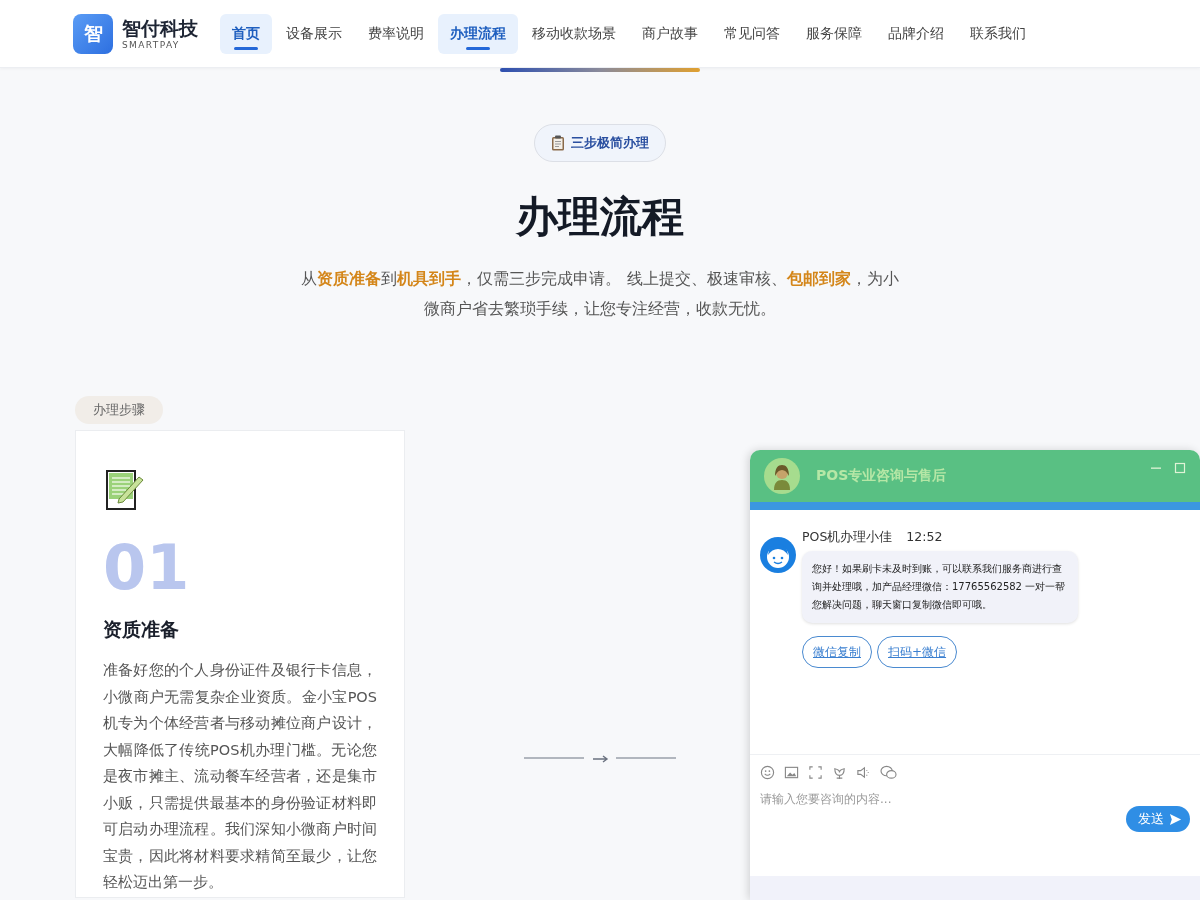 The width and height of the screenshot is (1200, 900). What do you see at coordinates (847, 537) in the screenshot?
I see `sender-name: POS机办理小佳` at bounding box center [847, 537].